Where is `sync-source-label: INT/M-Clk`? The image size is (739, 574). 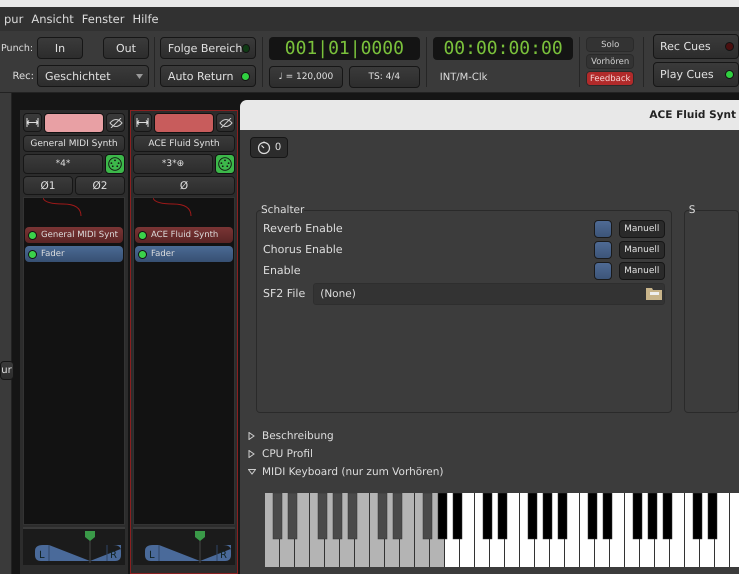 sync-source-label: INT/M-Clk is located at coordinates (463, 77).